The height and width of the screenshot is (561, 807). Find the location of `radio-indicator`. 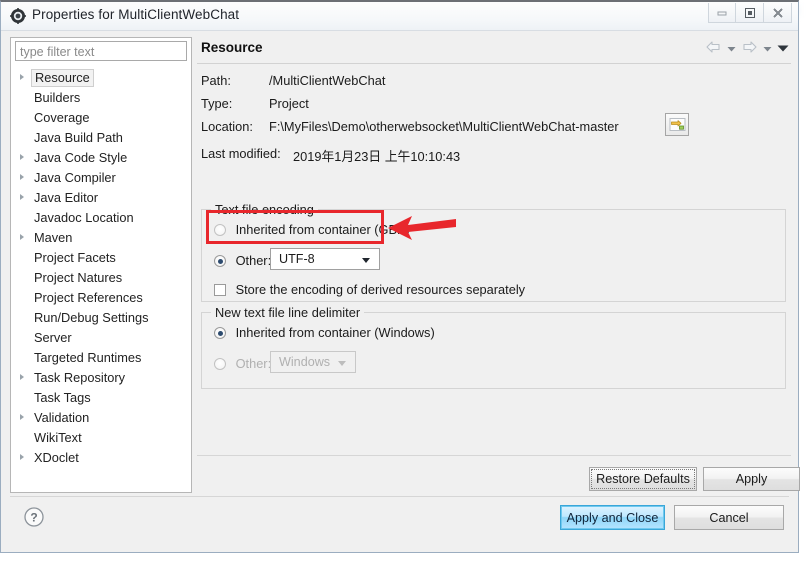

radio-indicator is located at coordinates (220, 261).